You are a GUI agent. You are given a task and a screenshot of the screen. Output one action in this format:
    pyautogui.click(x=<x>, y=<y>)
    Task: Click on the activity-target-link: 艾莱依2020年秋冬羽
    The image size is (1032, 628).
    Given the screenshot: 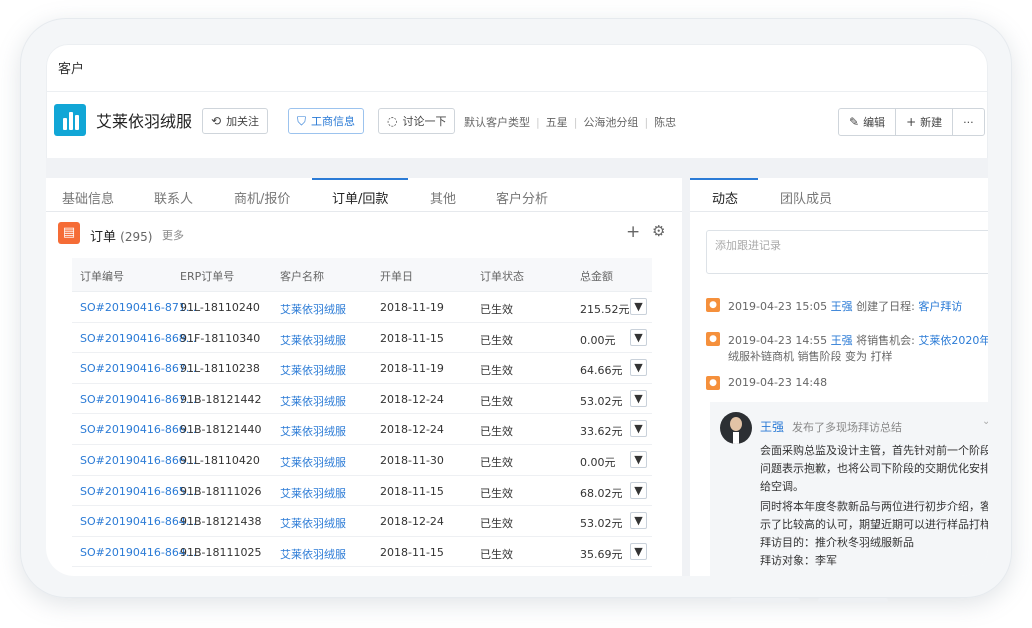 What is the action you would take?
    pyautogui.click(x=953, y=340)
    